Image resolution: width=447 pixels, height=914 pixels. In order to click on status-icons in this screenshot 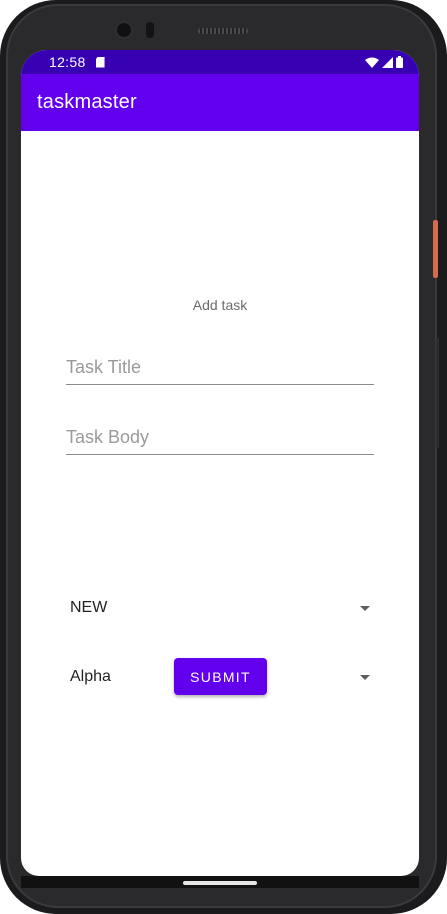, I will do `click(384, 62)`.